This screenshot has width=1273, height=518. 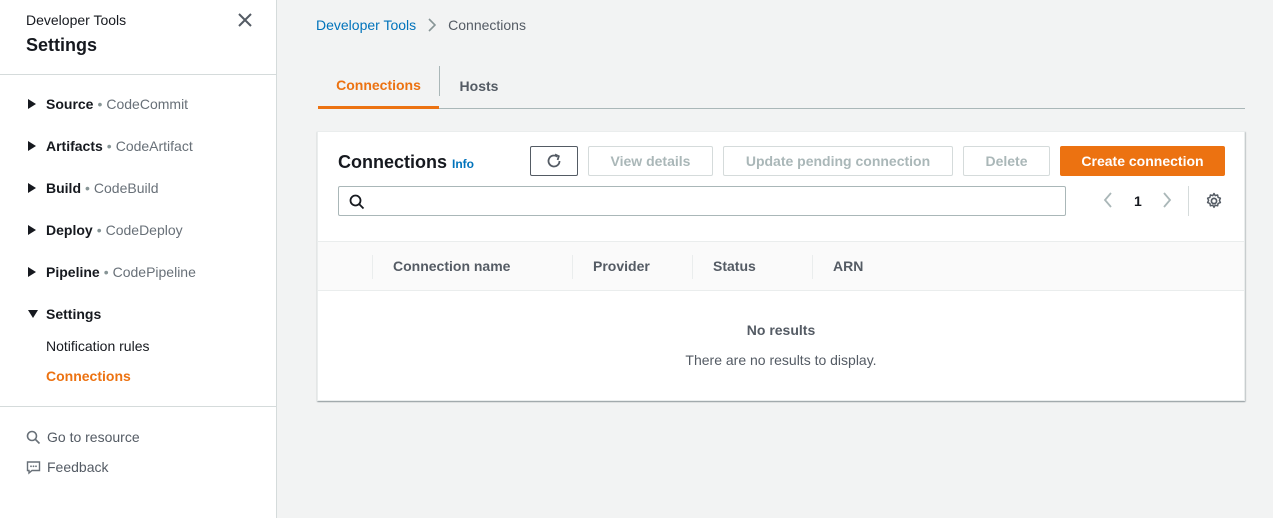 What do you see at coordinates (451, 266) in the screenshot?
I see `column-header-connection-name: Connection name` at bounding box center [451, 266].